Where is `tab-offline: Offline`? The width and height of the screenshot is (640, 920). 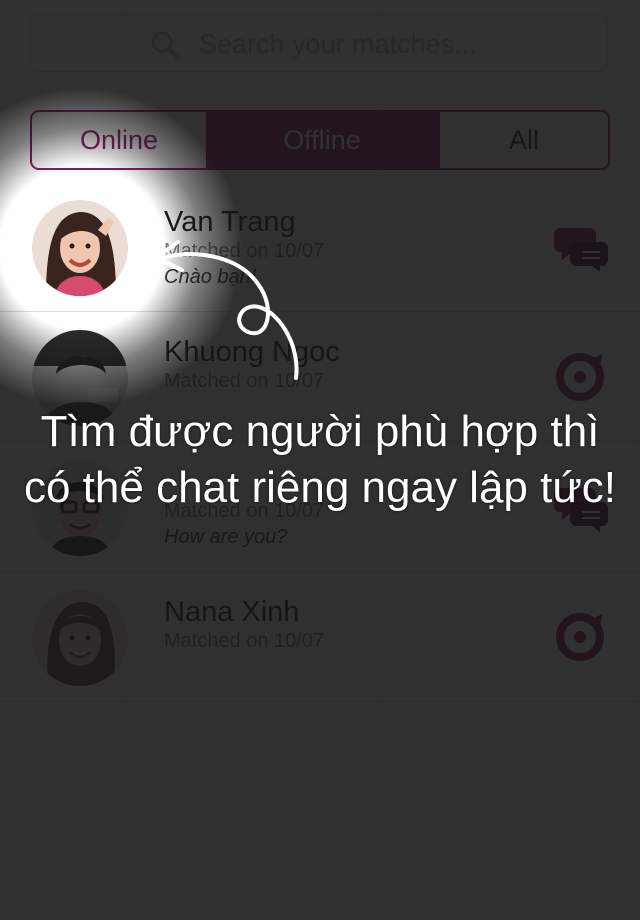 tab-offline: Offline is located at coordinates (322, 140).